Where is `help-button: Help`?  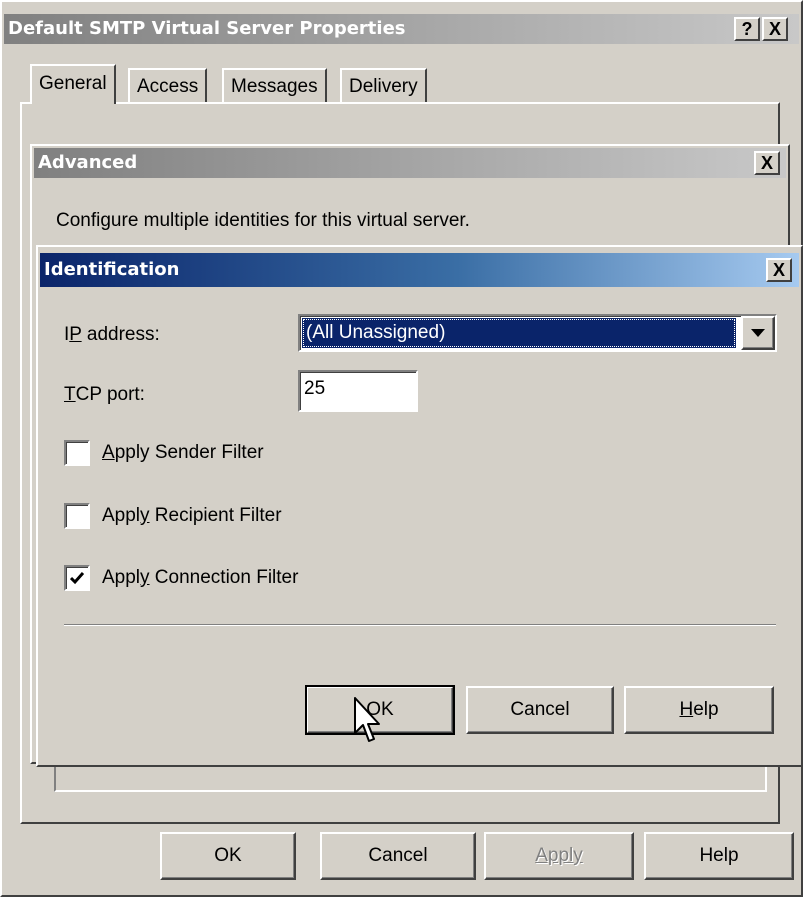 help-button: Help is located at coordinates (719, 856).